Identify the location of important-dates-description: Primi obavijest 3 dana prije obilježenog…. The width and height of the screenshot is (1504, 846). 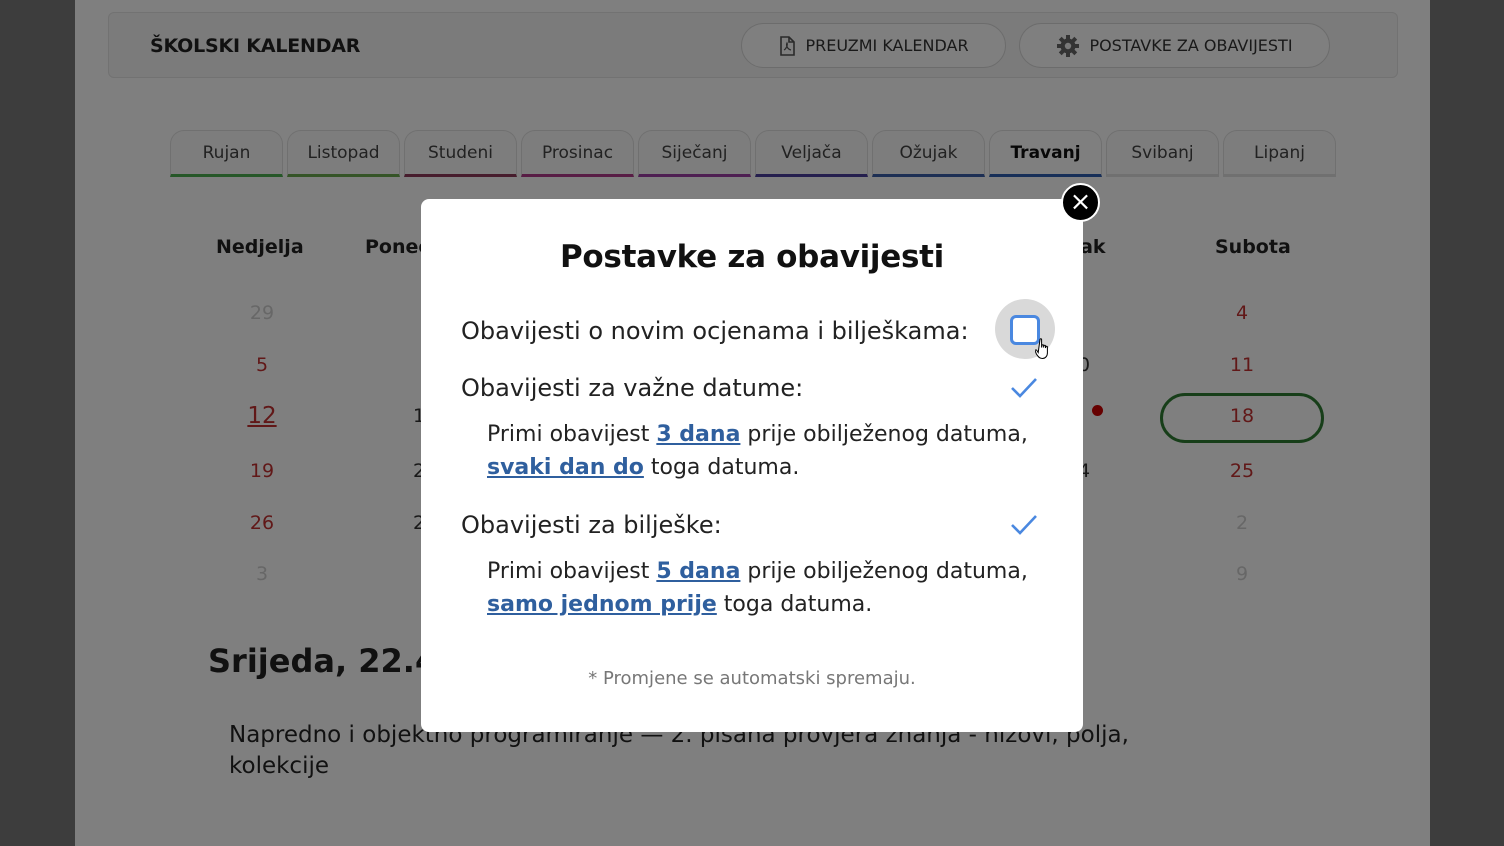
(767, 451).